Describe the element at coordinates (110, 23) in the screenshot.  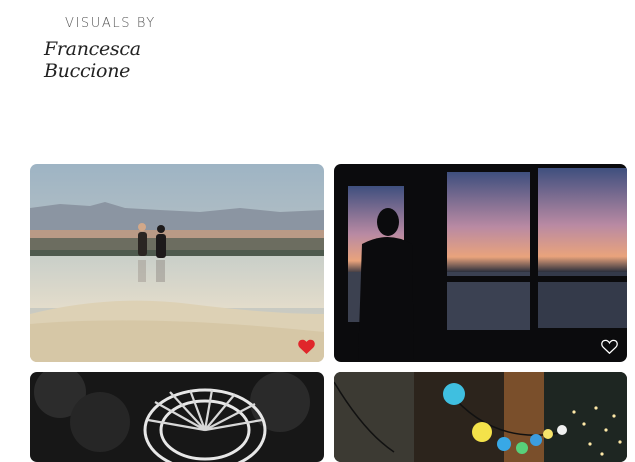
I see `logo-tagline: VISUALS BY` at that location.